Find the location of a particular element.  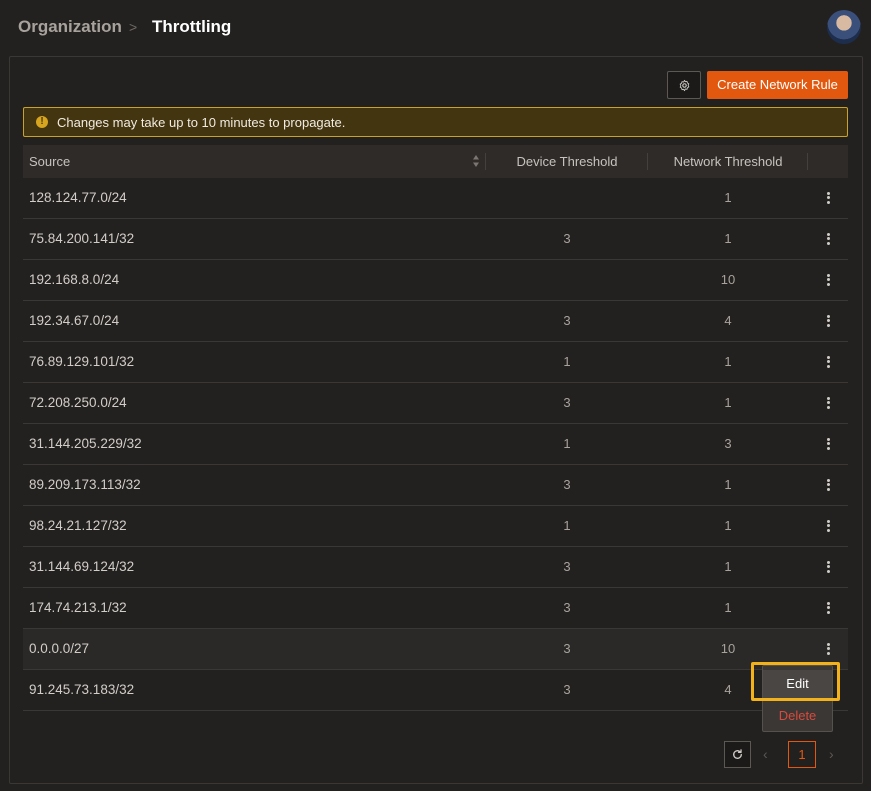

source-cell: 72.208.250.0/24 is located at coordinates (78, 402).